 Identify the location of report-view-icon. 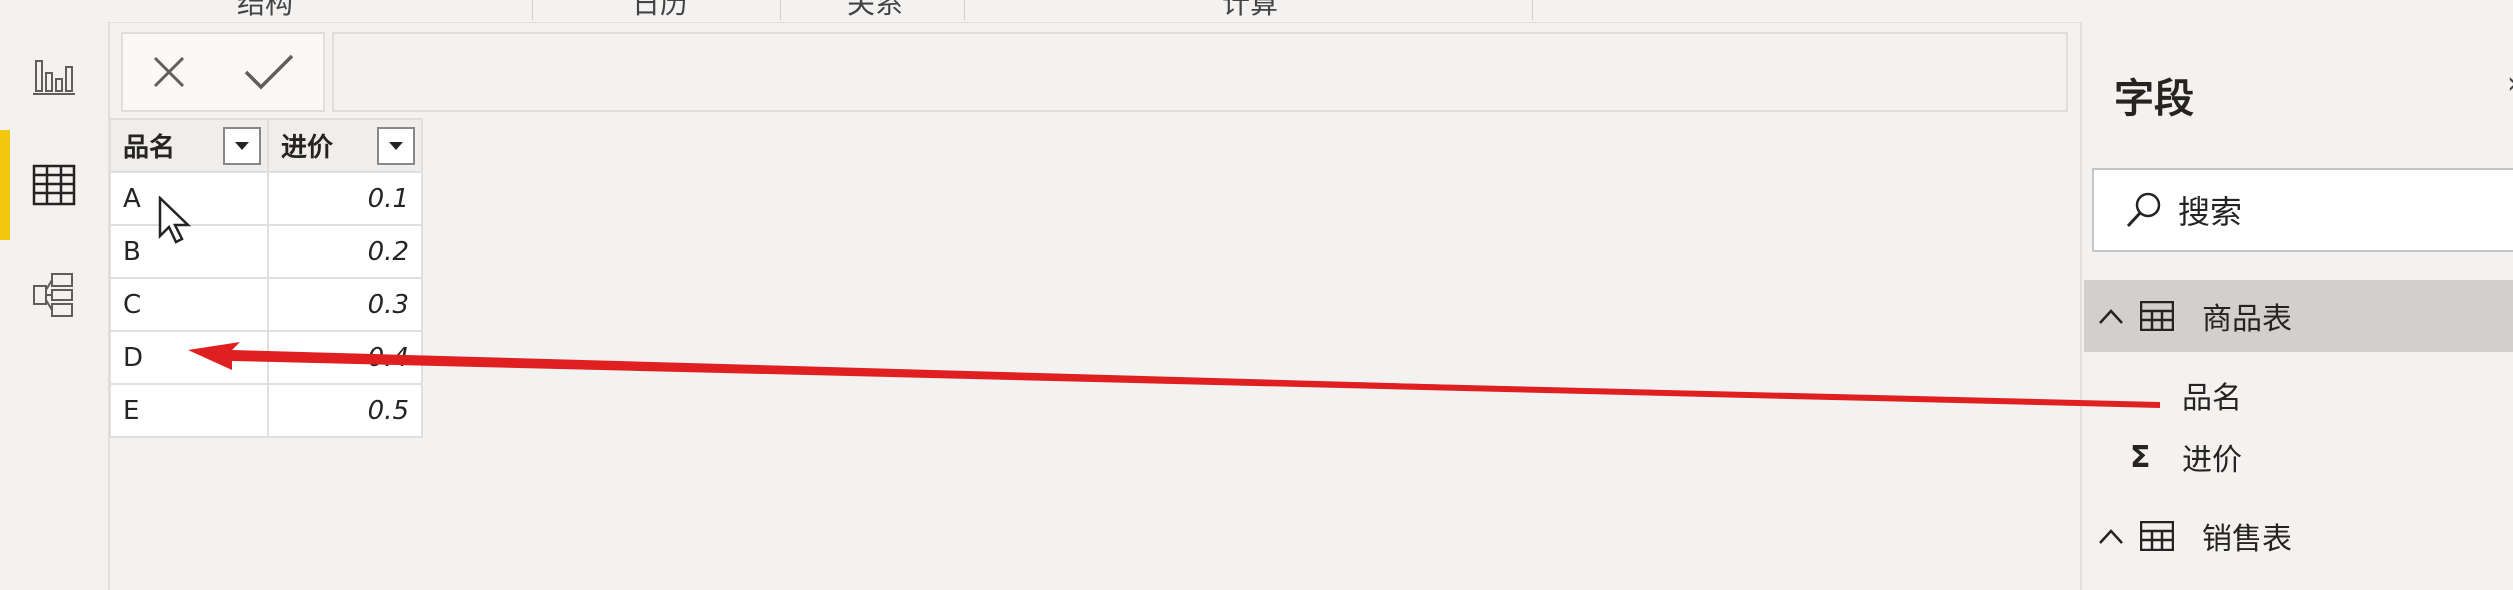
(54, 77).